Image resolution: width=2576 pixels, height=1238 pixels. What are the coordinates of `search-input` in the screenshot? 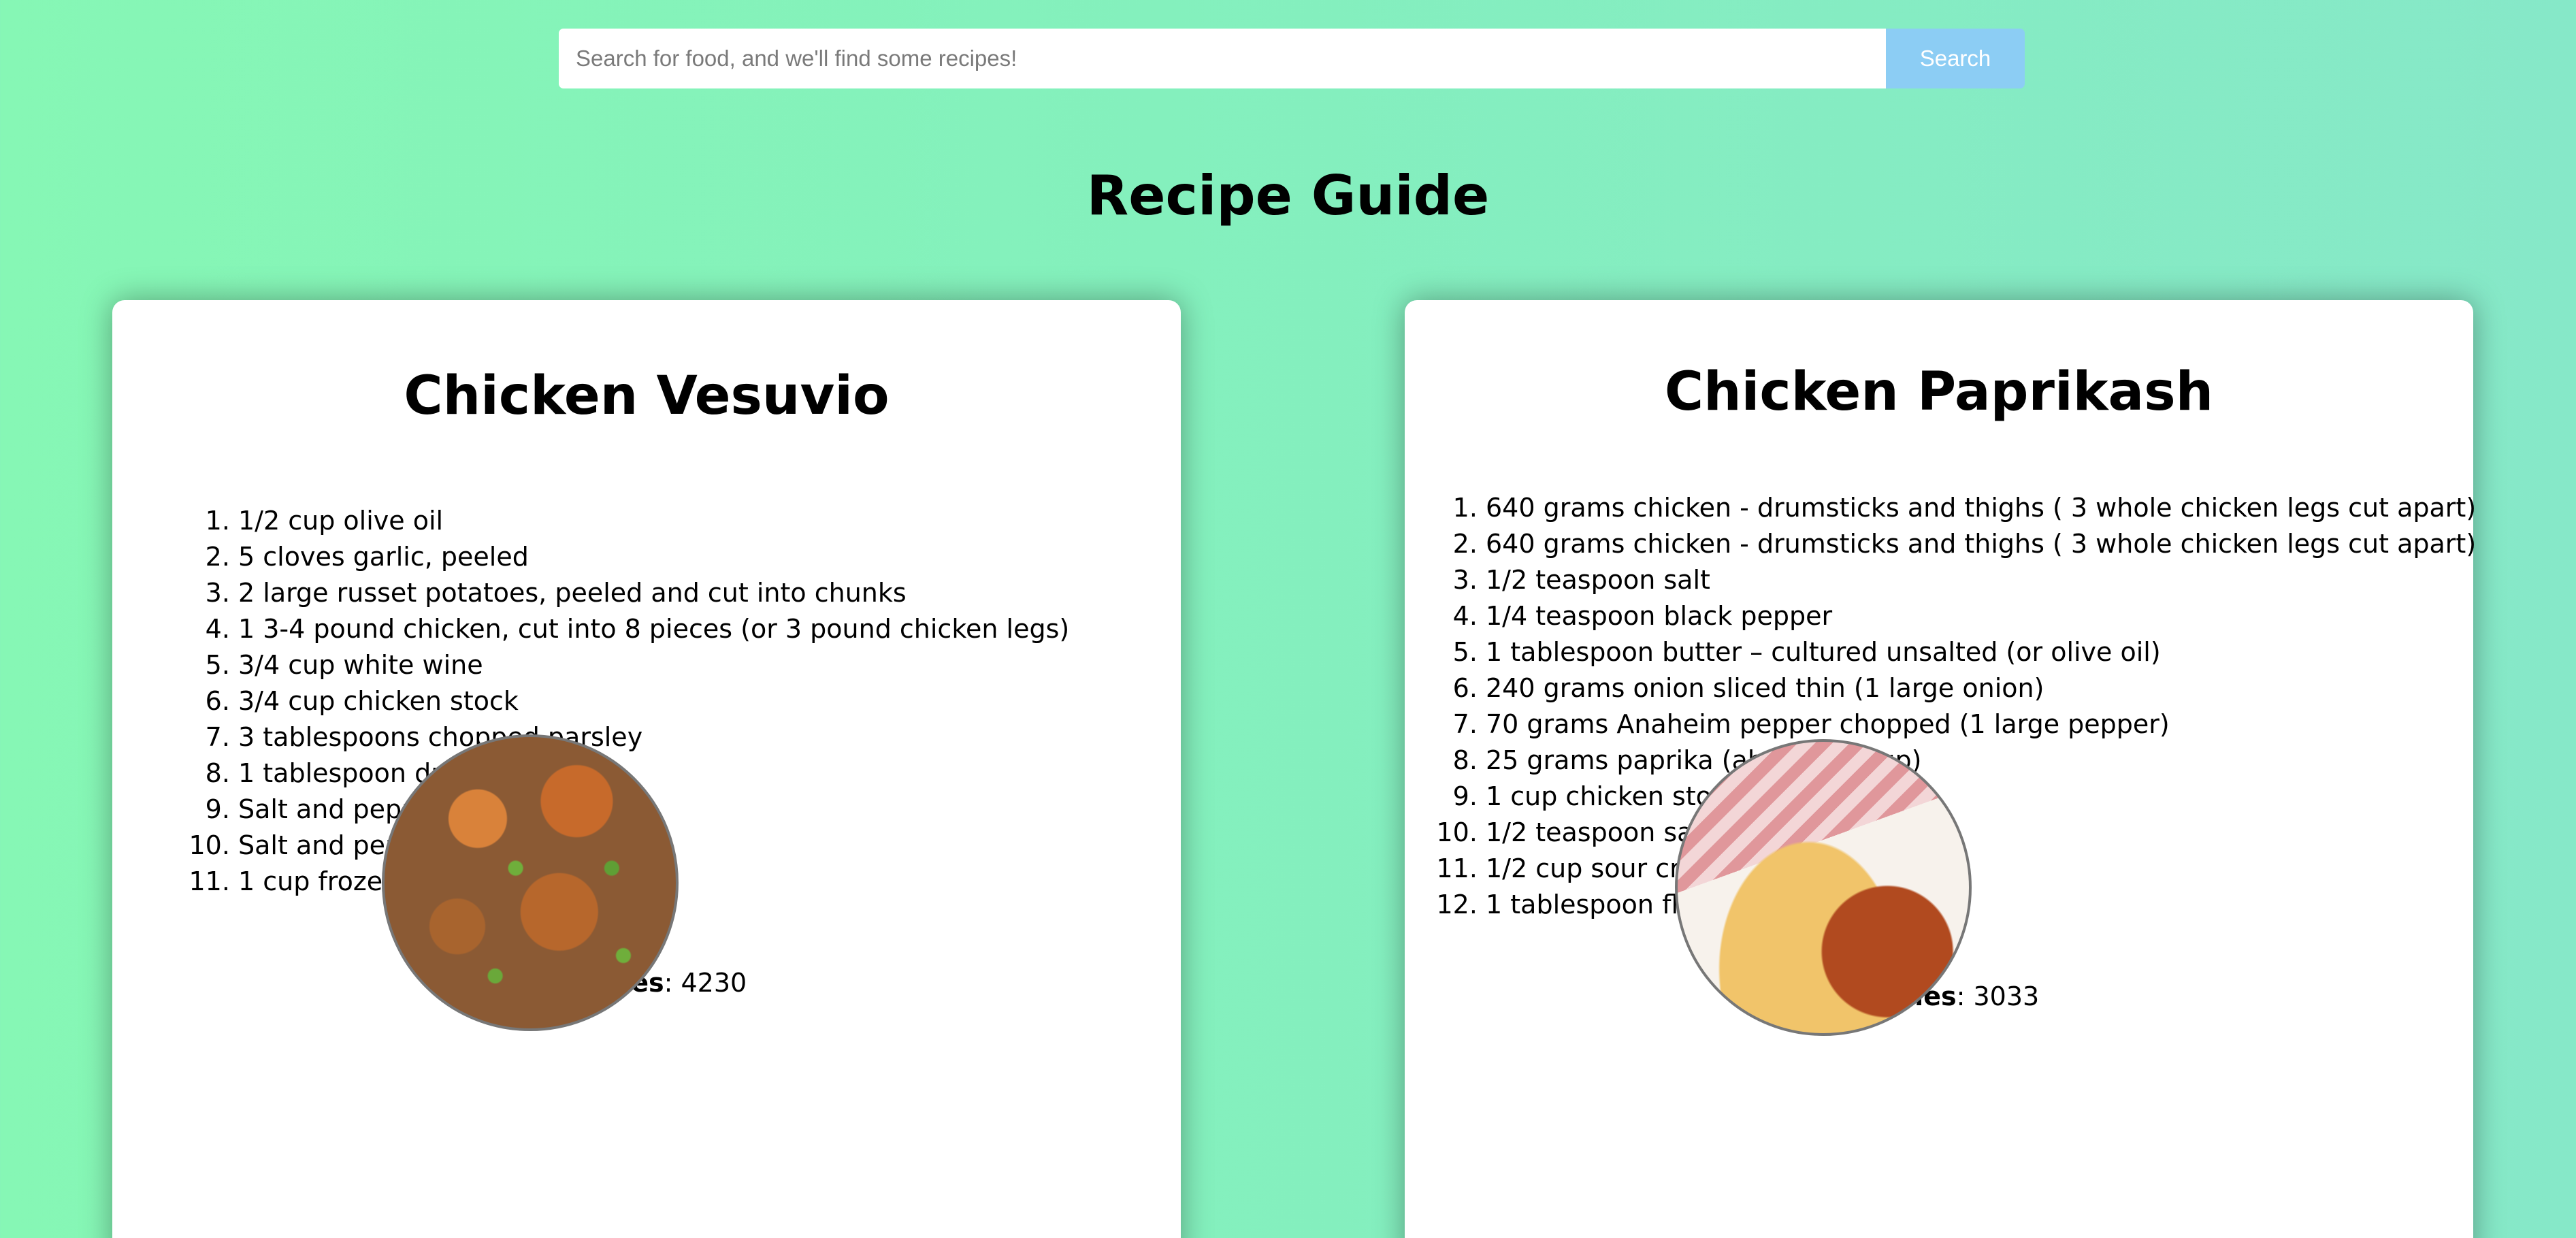 It's located at (1222, 58).